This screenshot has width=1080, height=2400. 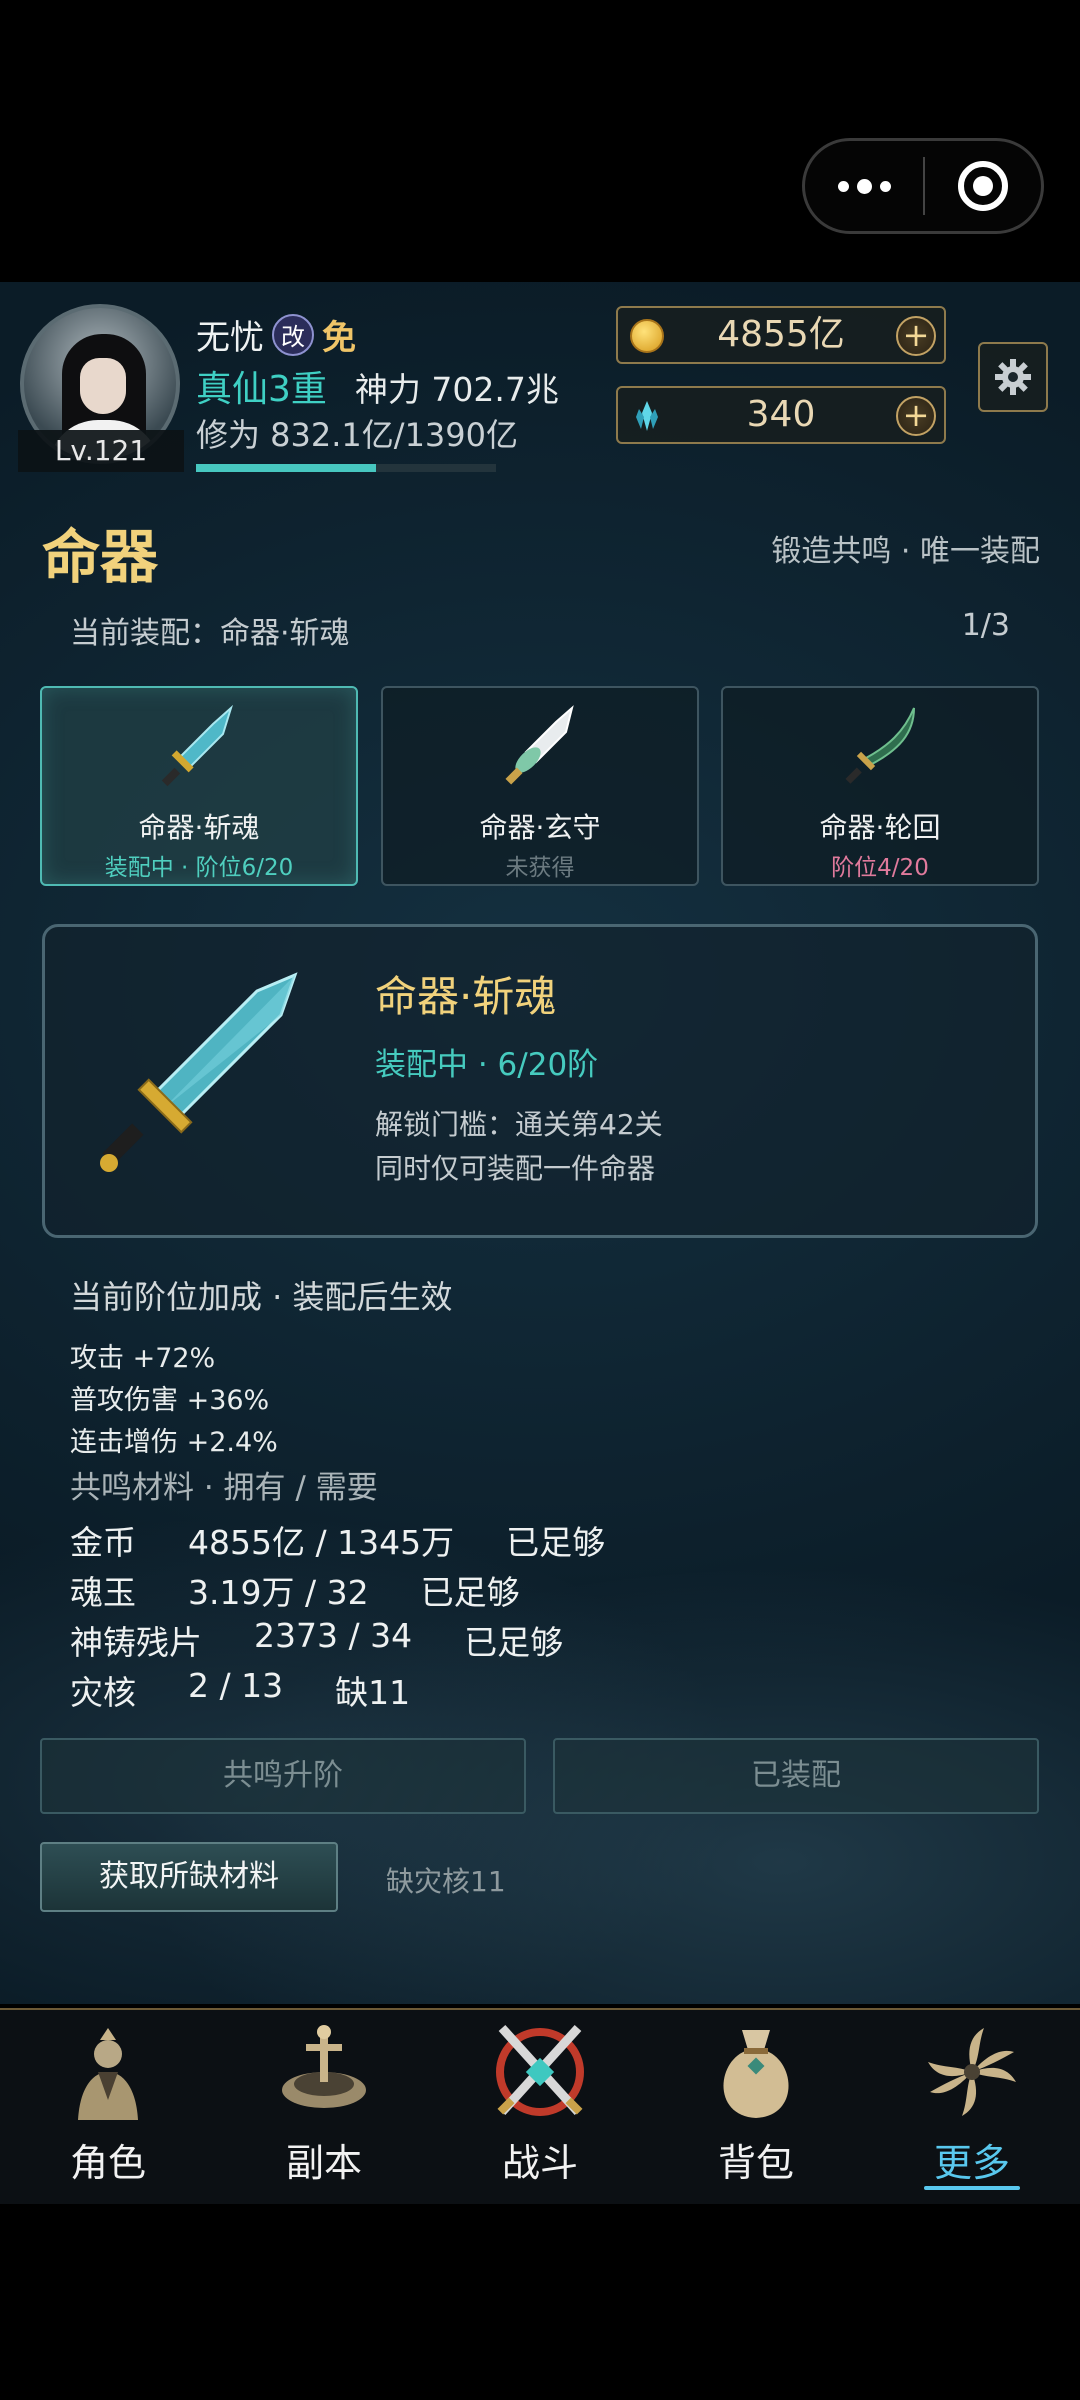 I want to click on material-row: 魂玉 3.19万 / 32 已足够, so click(x=295, y=1590).